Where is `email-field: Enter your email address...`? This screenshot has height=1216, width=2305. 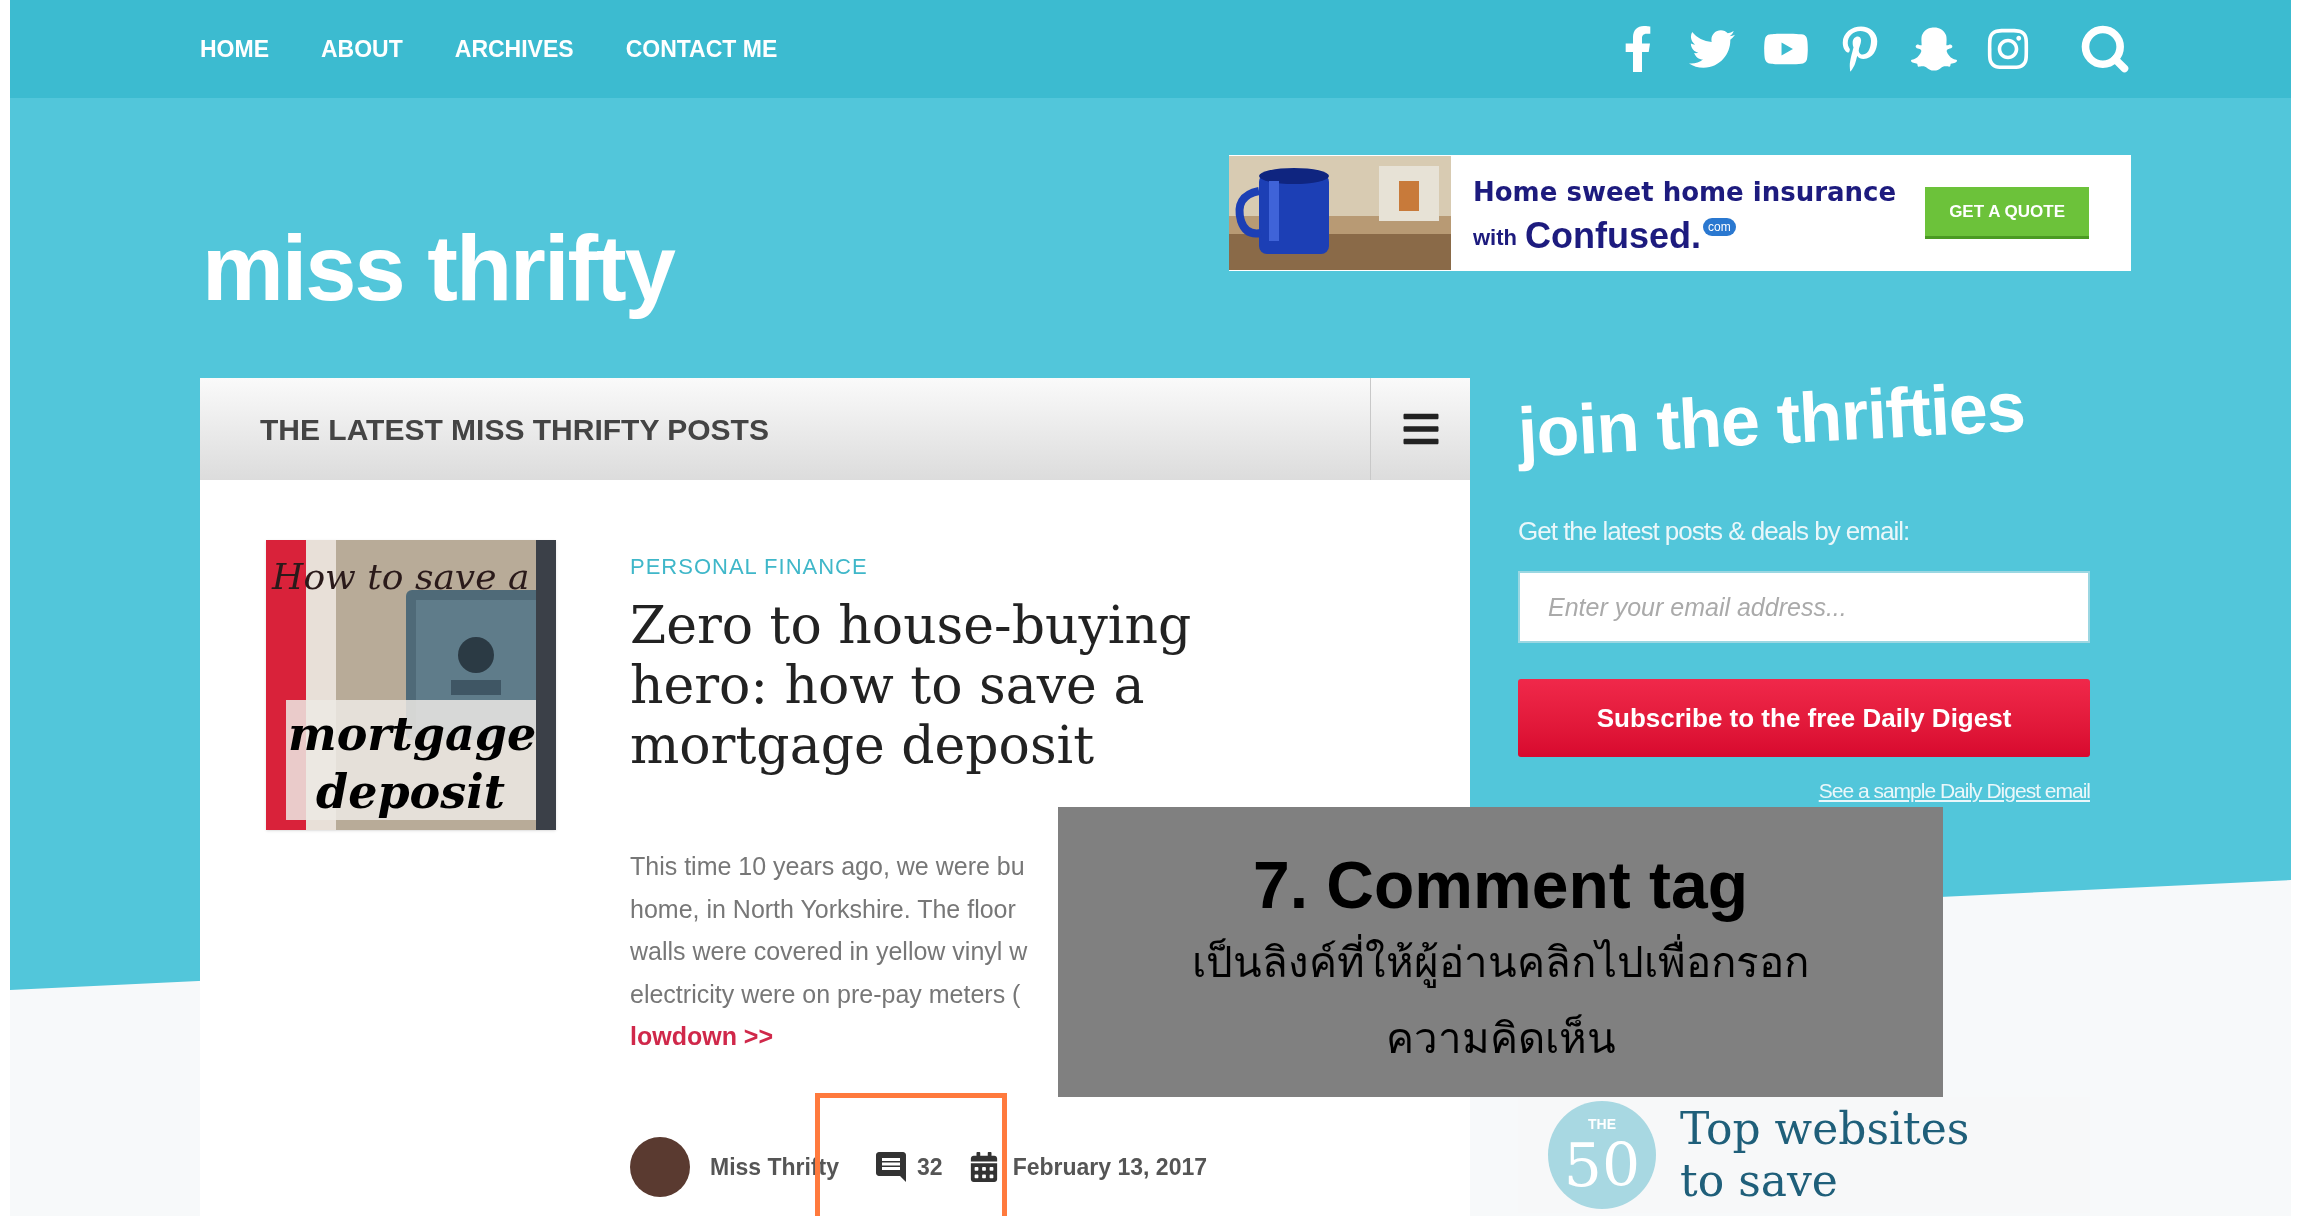
email-field: Enter your email address... is located at coordinates (1804, 607).